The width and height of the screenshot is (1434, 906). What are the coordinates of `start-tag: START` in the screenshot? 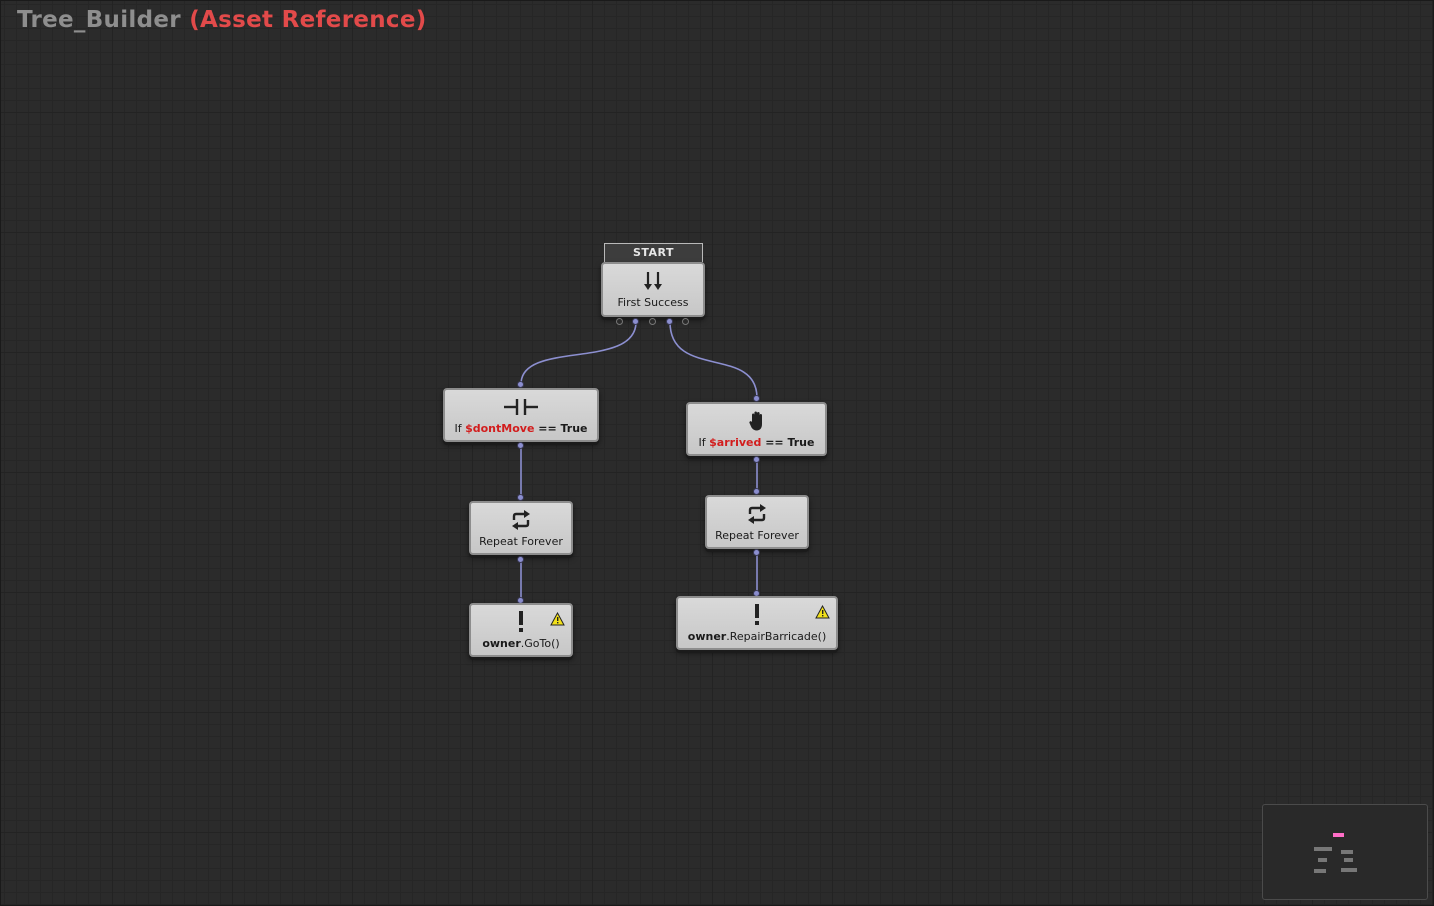 It's located at (653, 252).